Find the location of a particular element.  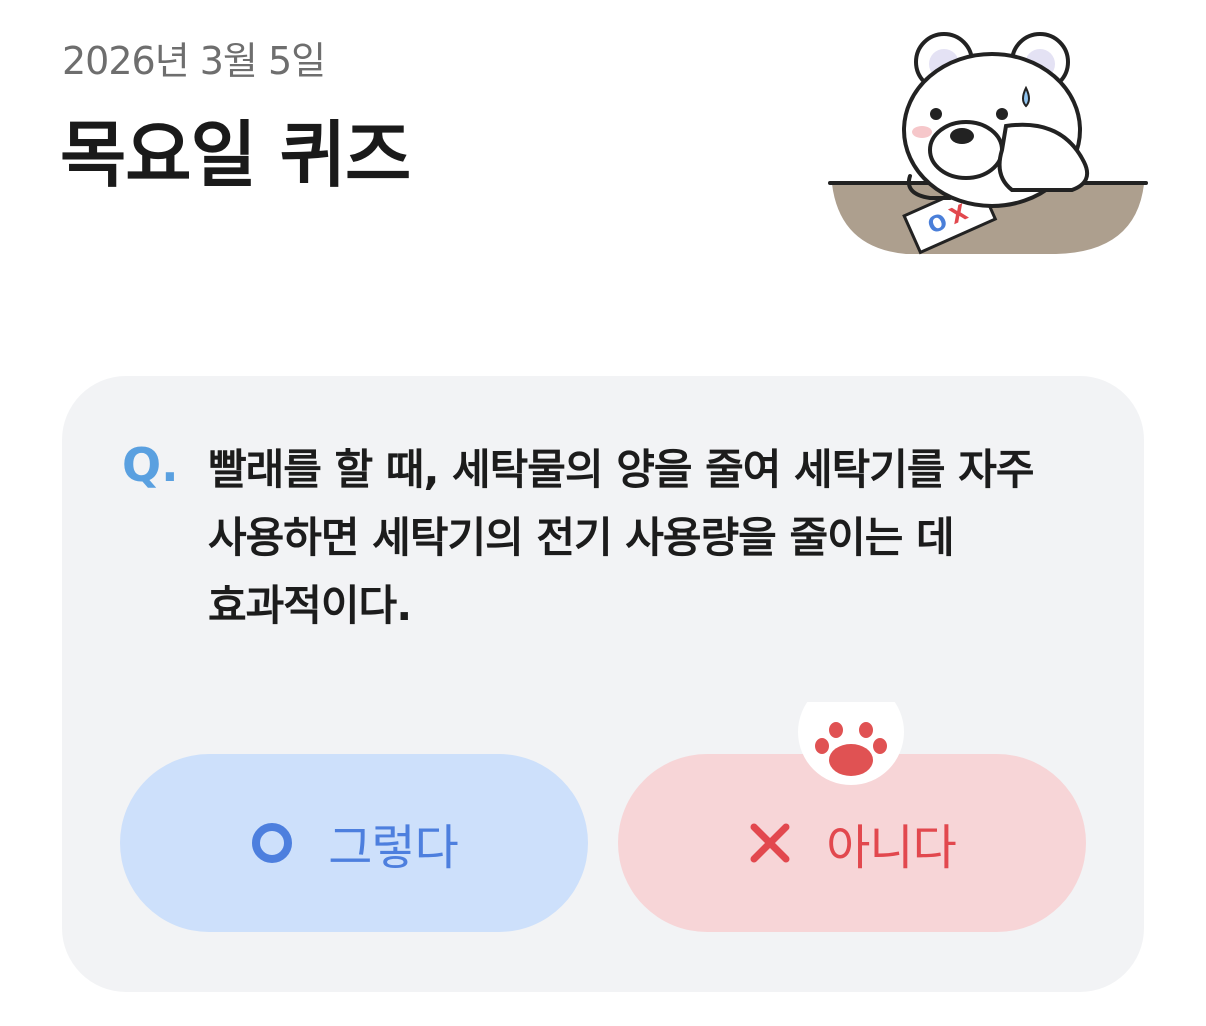

x-mark-icon is located at coordinates (770, 843).